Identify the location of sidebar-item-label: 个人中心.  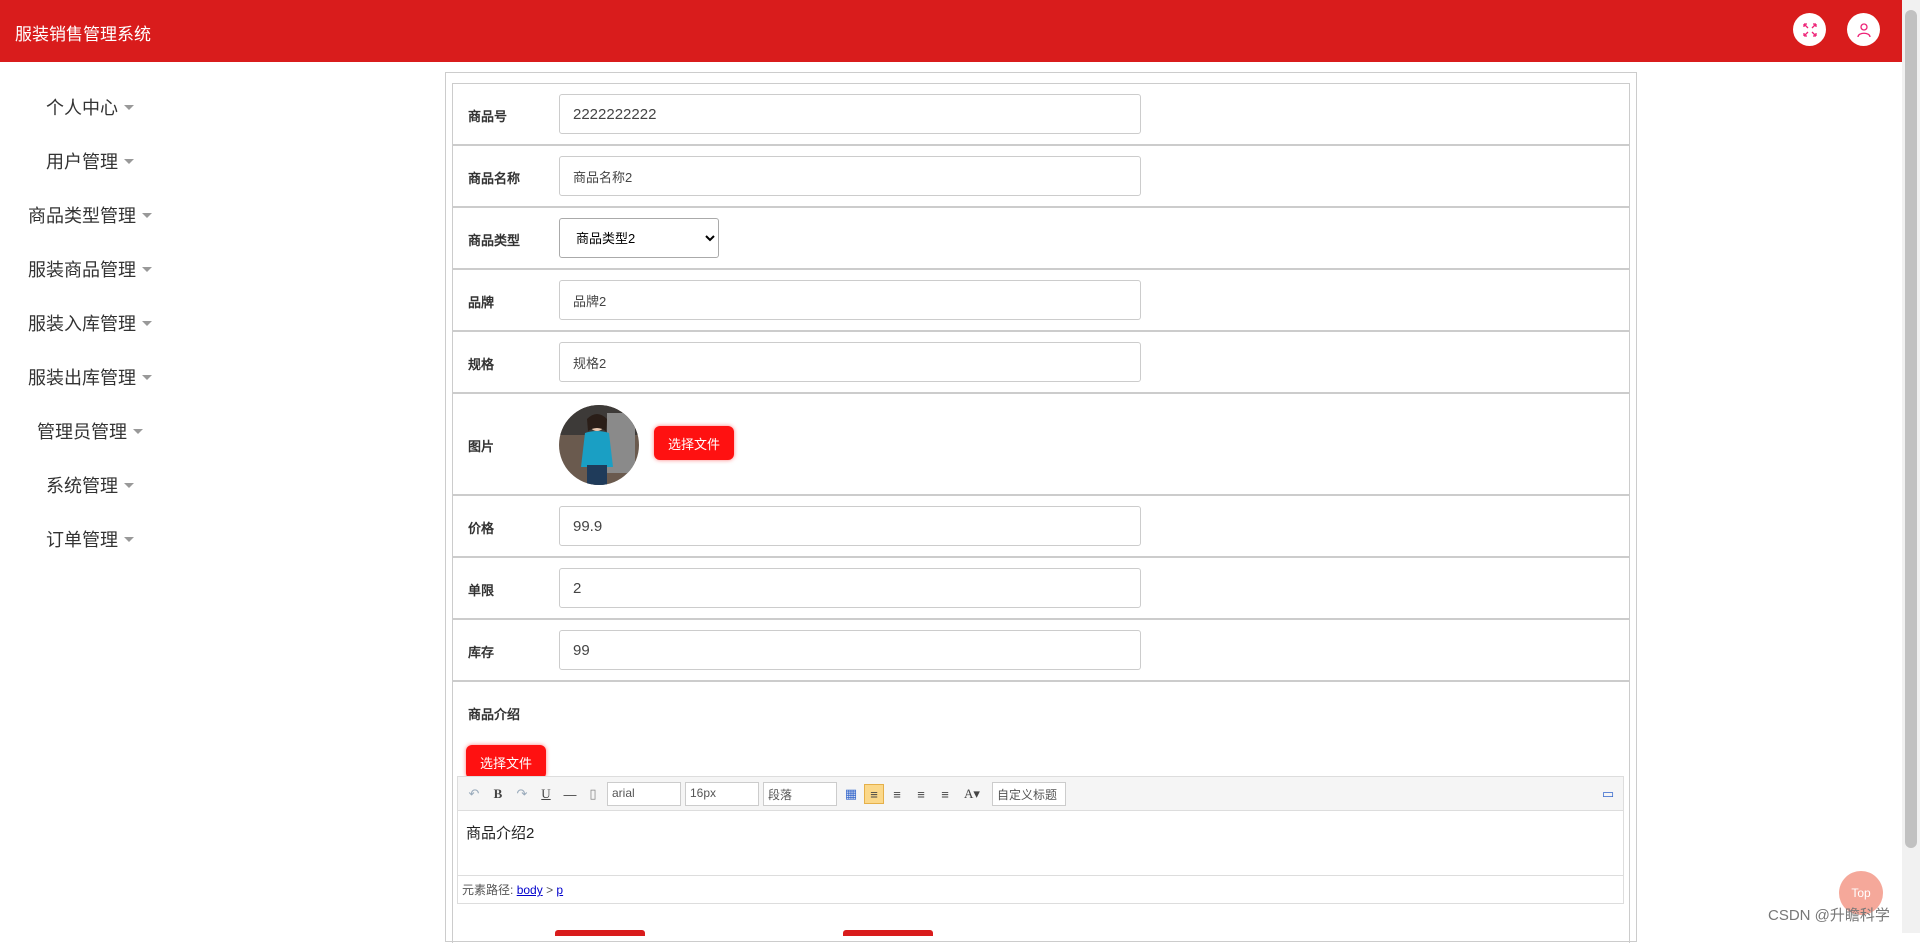
(82, 108).